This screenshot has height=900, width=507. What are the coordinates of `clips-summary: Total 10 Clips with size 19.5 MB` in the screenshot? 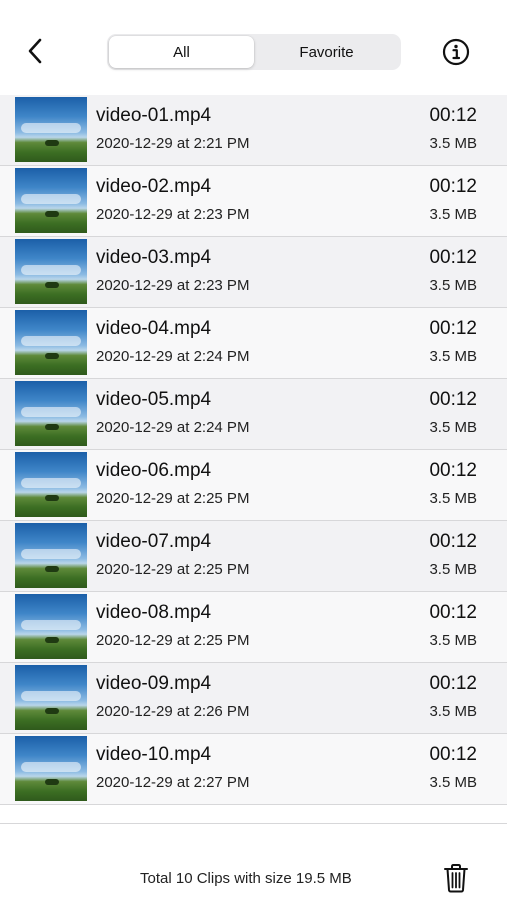 It's located at (246, 878).